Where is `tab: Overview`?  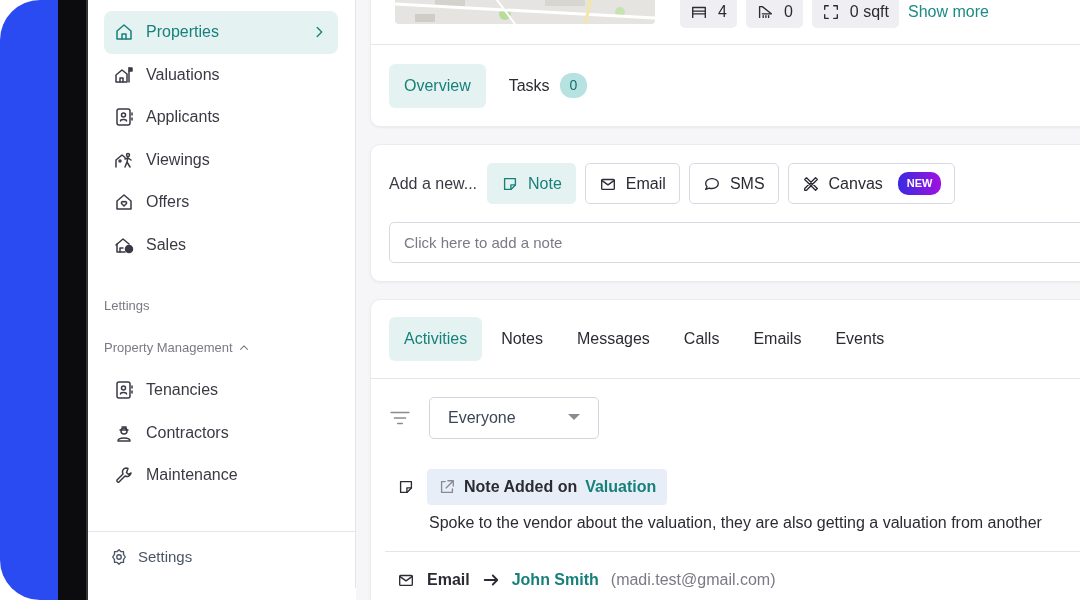 tab: Overview is located at coordinates (437, 85).